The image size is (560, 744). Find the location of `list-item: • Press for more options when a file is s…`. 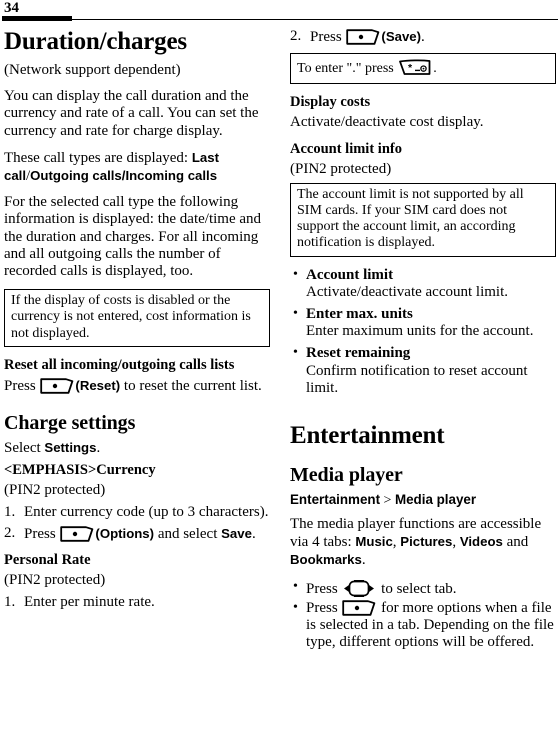

list-item: • Press for more options when a file is s… is located at coordinates (423, 626).